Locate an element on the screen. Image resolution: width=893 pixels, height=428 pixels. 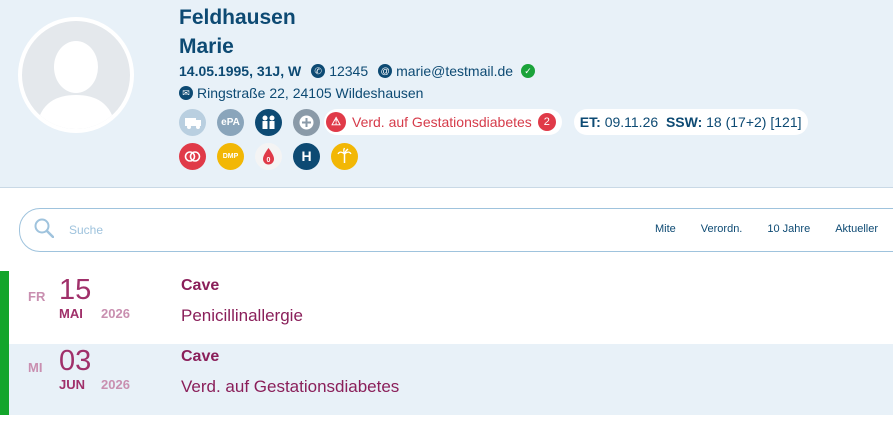
status-bar is located at coordinates (4, 343).